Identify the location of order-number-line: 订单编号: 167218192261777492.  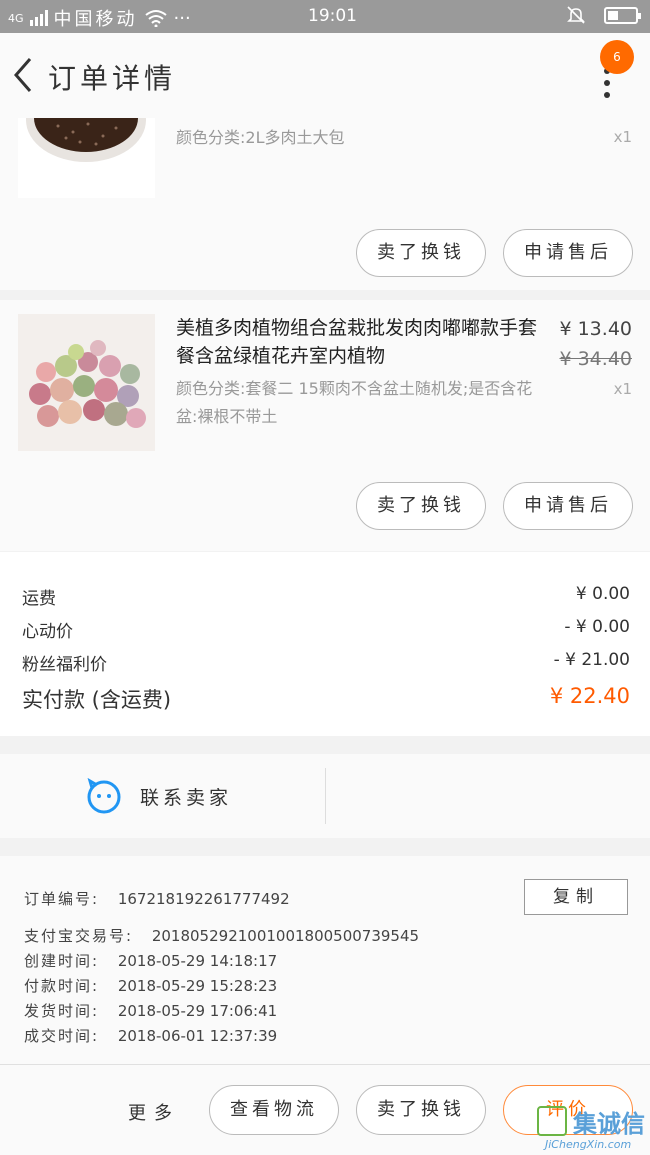
(157, 898).